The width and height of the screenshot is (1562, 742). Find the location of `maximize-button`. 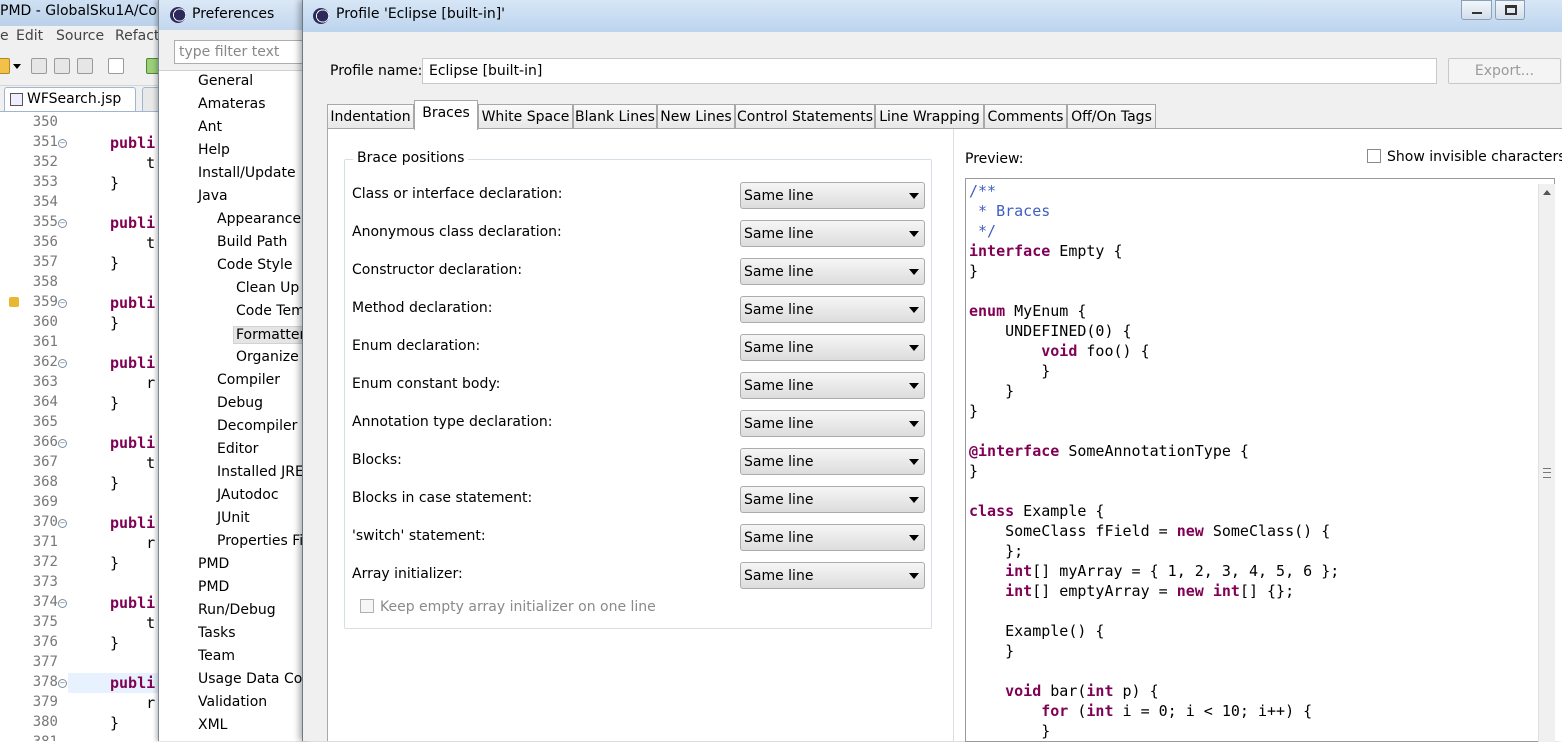

maximize-button is located at coordinates (1510, 10).